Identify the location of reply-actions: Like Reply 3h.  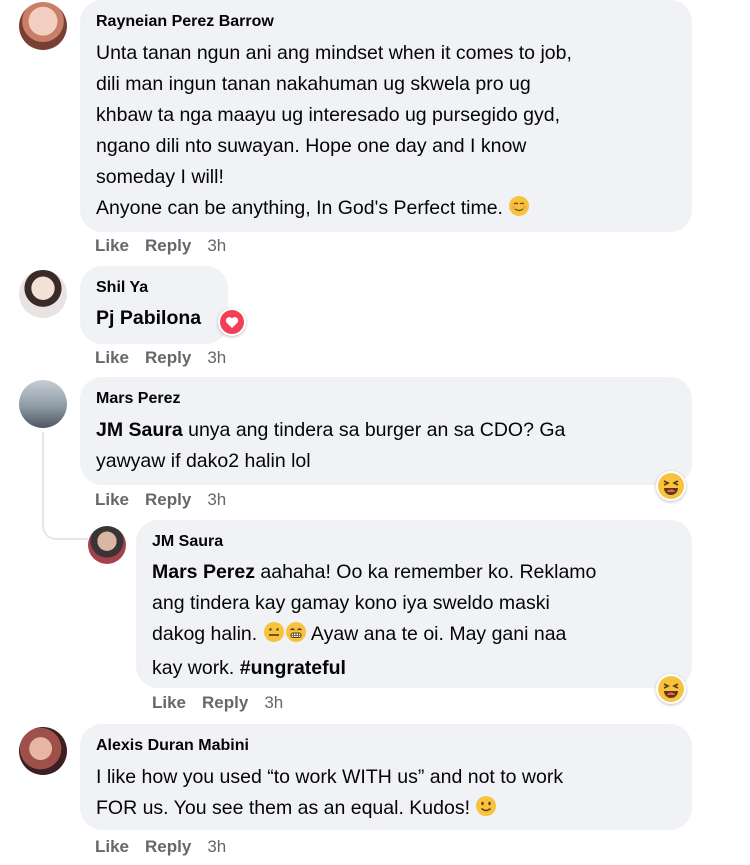
(225, 703).